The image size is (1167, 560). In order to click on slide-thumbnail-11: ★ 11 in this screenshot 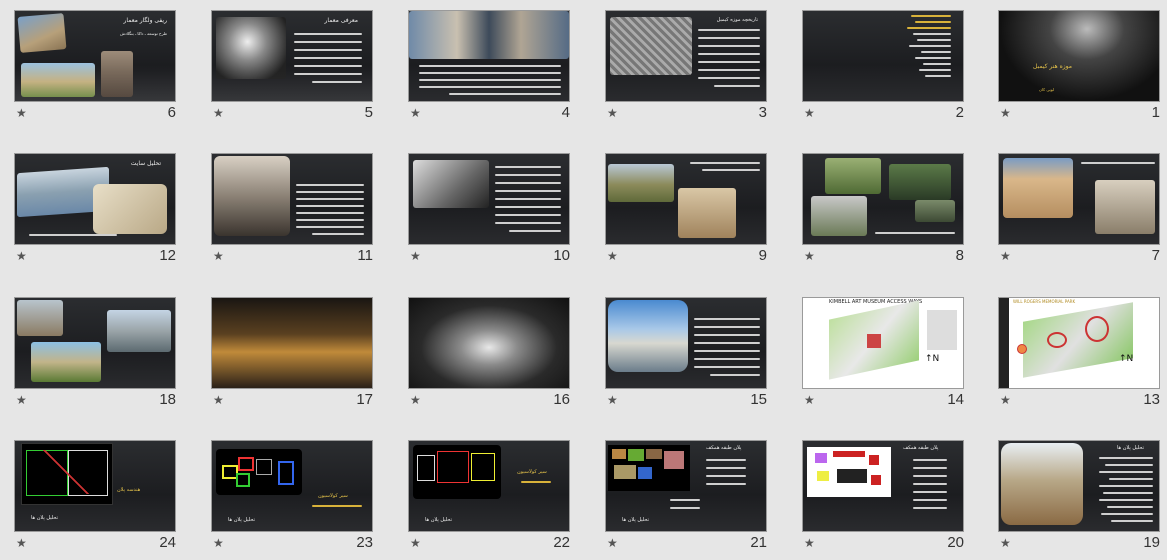, I will do `click(292, 213)`.